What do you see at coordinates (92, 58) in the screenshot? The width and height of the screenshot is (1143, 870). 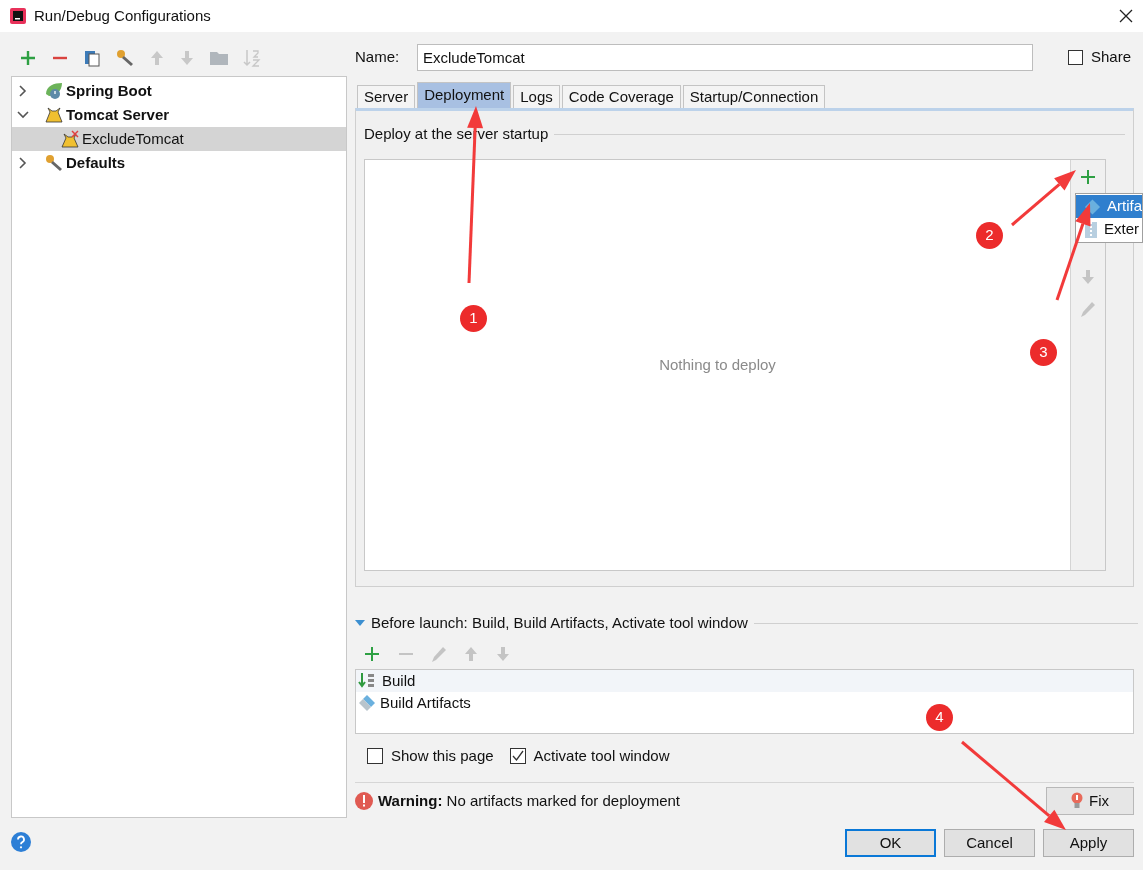 I see `copy-icon` at bounding box center [92, 58].